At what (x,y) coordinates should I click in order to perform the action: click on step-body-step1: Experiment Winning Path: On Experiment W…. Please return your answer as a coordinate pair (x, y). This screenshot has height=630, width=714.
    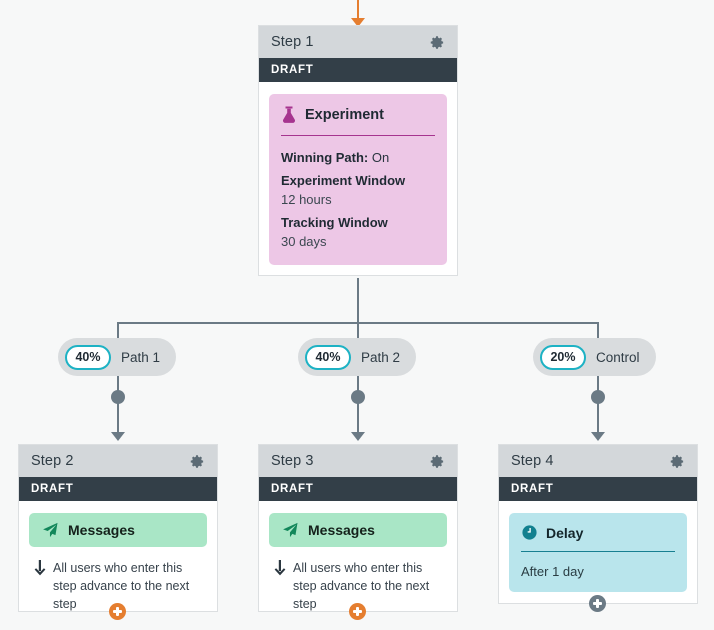
    Looking at the image, I should click on (358, 178).